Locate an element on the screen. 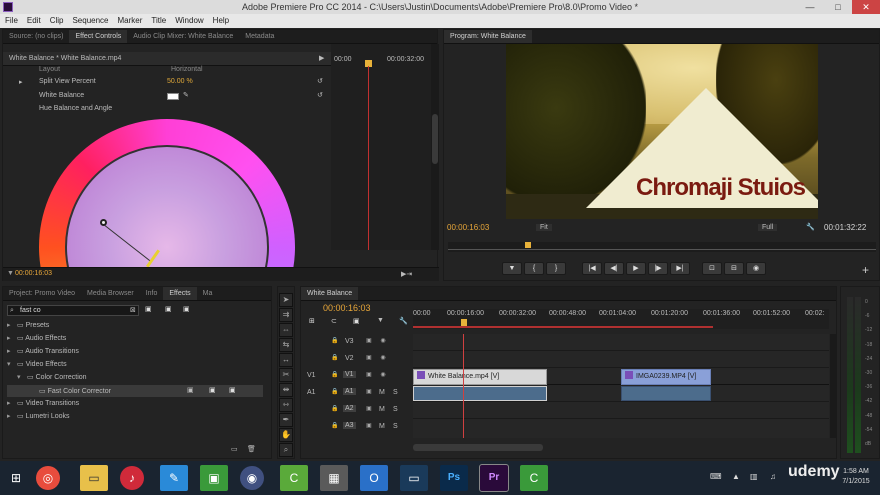 The image size is (880, 495). mark-in-button: { is located at coordinates (534, 268).